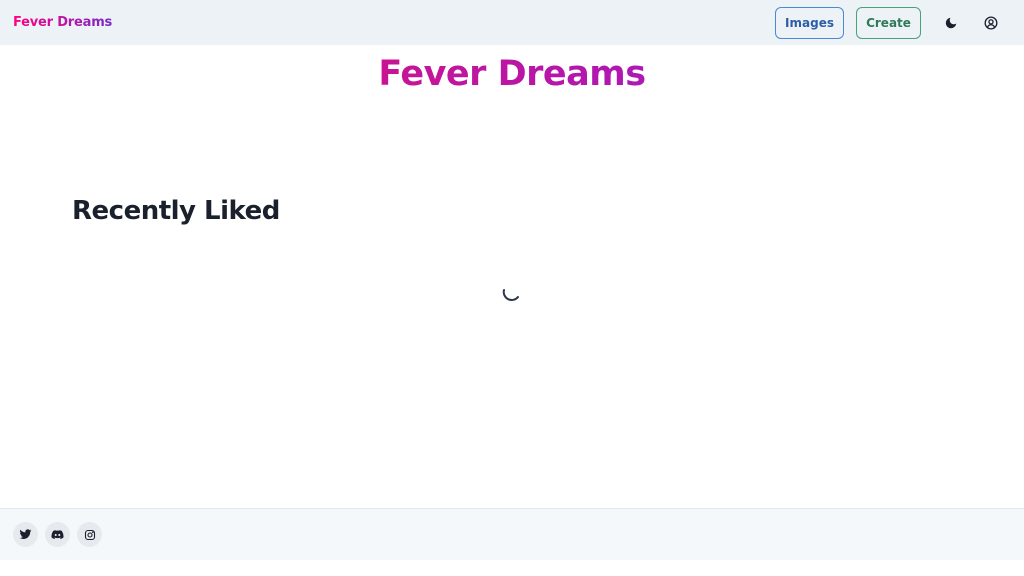 The image size is (1024, 576). Describe the element at coordinates (510, 295) in the screenshot. I see `spinner-icon` at that location.